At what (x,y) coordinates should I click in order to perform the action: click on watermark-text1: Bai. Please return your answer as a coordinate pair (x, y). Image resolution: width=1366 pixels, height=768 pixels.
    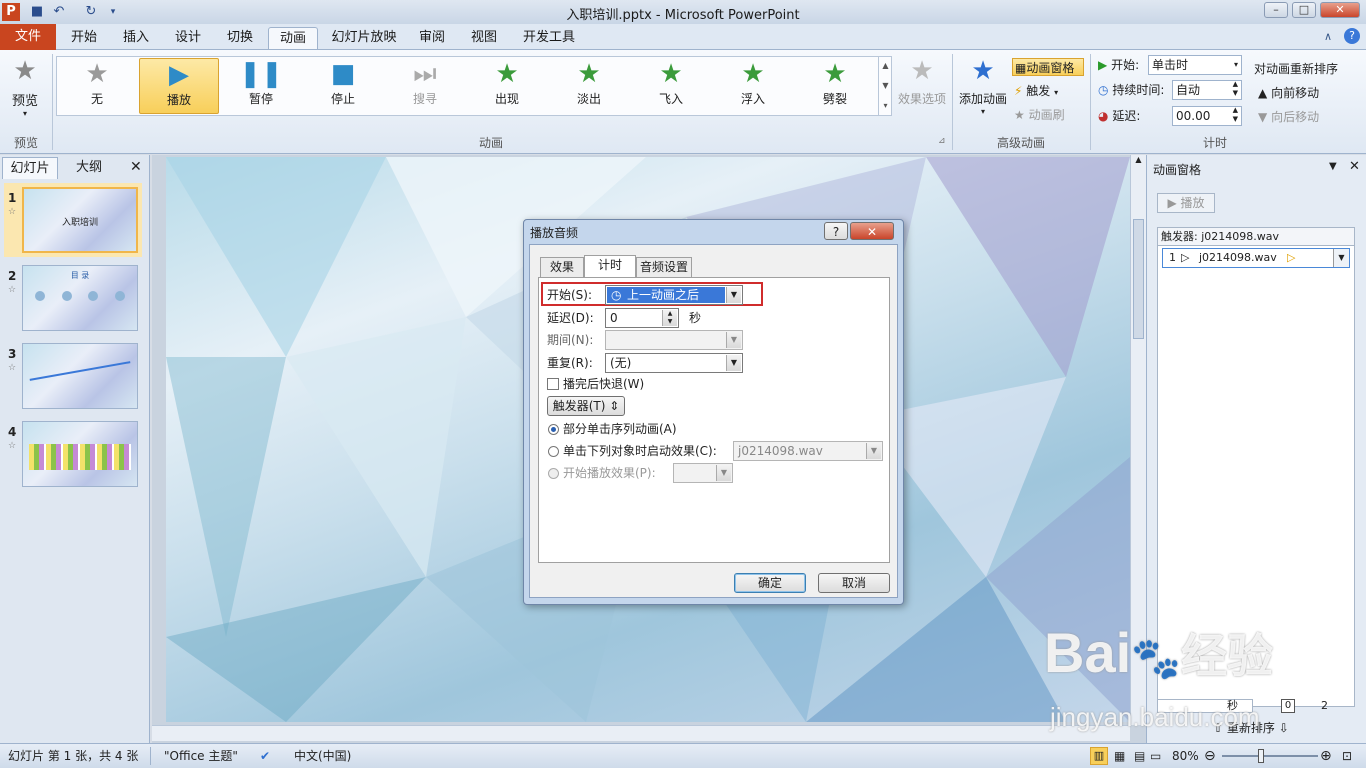
    Looking at the image, I should click on (1088, 652).